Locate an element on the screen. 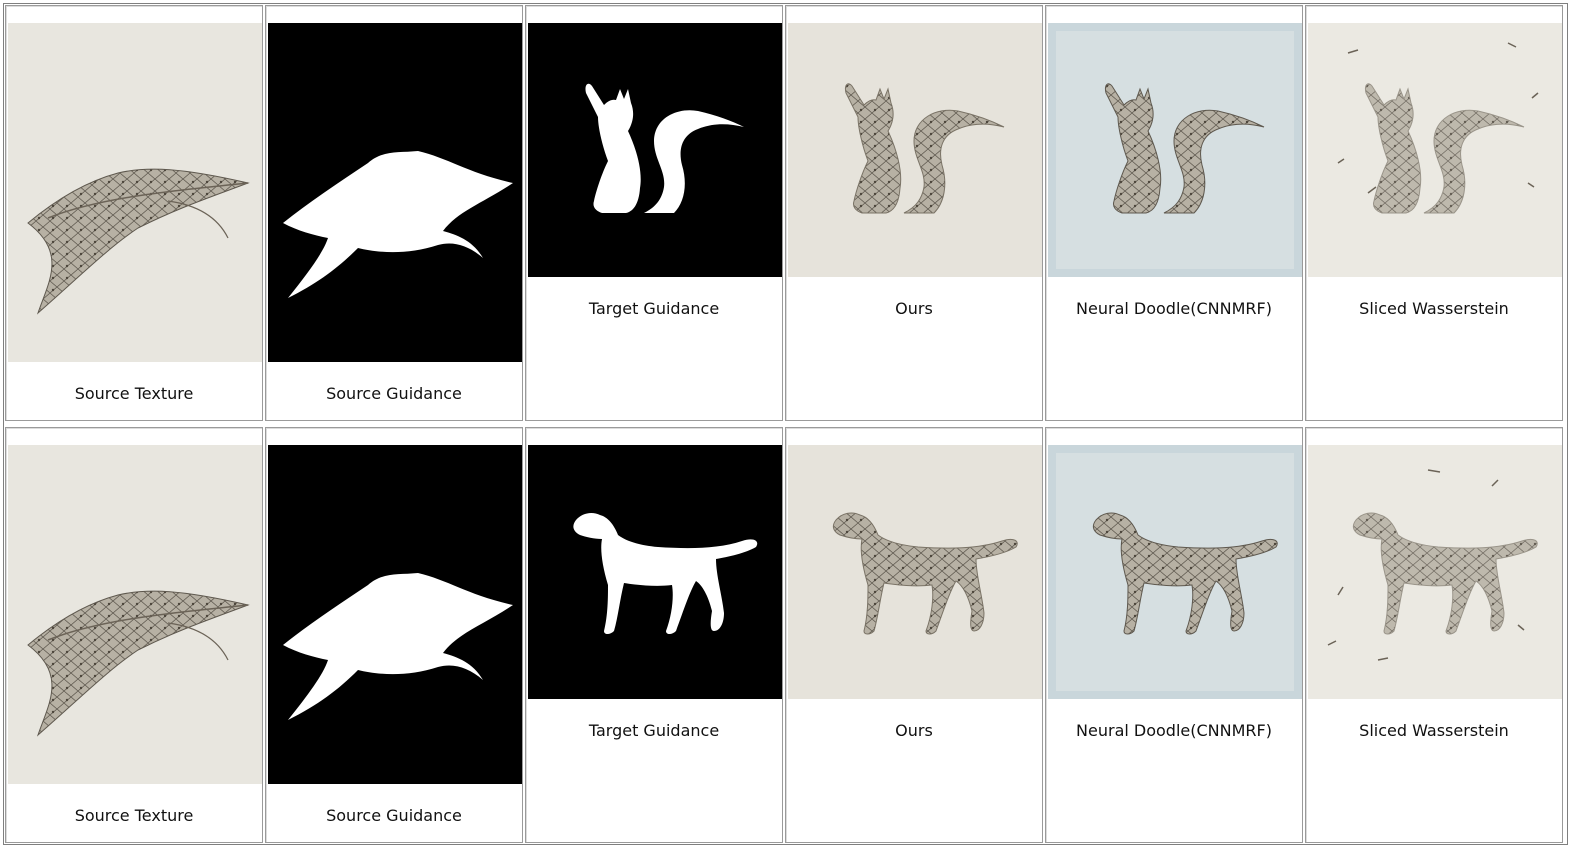 This screenshot has width=1578, height=850. cat-result-sliced-wasserstein-image is located at coordinates (1435, 150).